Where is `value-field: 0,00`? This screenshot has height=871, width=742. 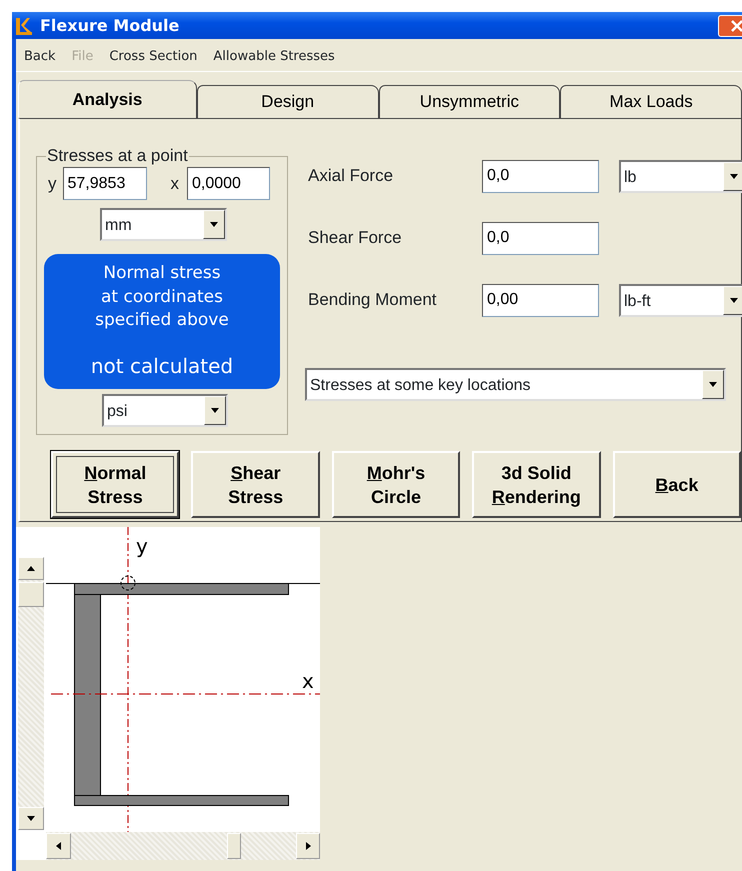
value-field: 0,00 is located at coordinates (540, 300).